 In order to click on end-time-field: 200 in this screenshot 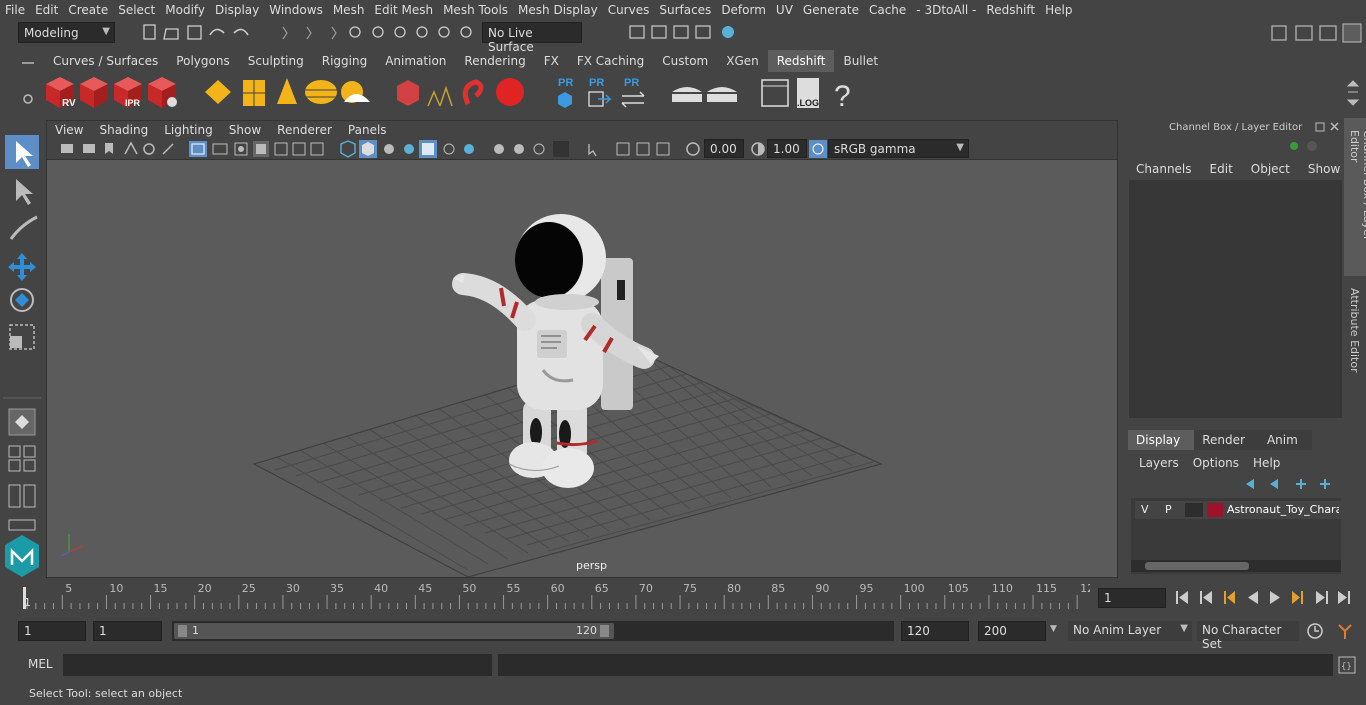, I will do `click(1012, 631)`.